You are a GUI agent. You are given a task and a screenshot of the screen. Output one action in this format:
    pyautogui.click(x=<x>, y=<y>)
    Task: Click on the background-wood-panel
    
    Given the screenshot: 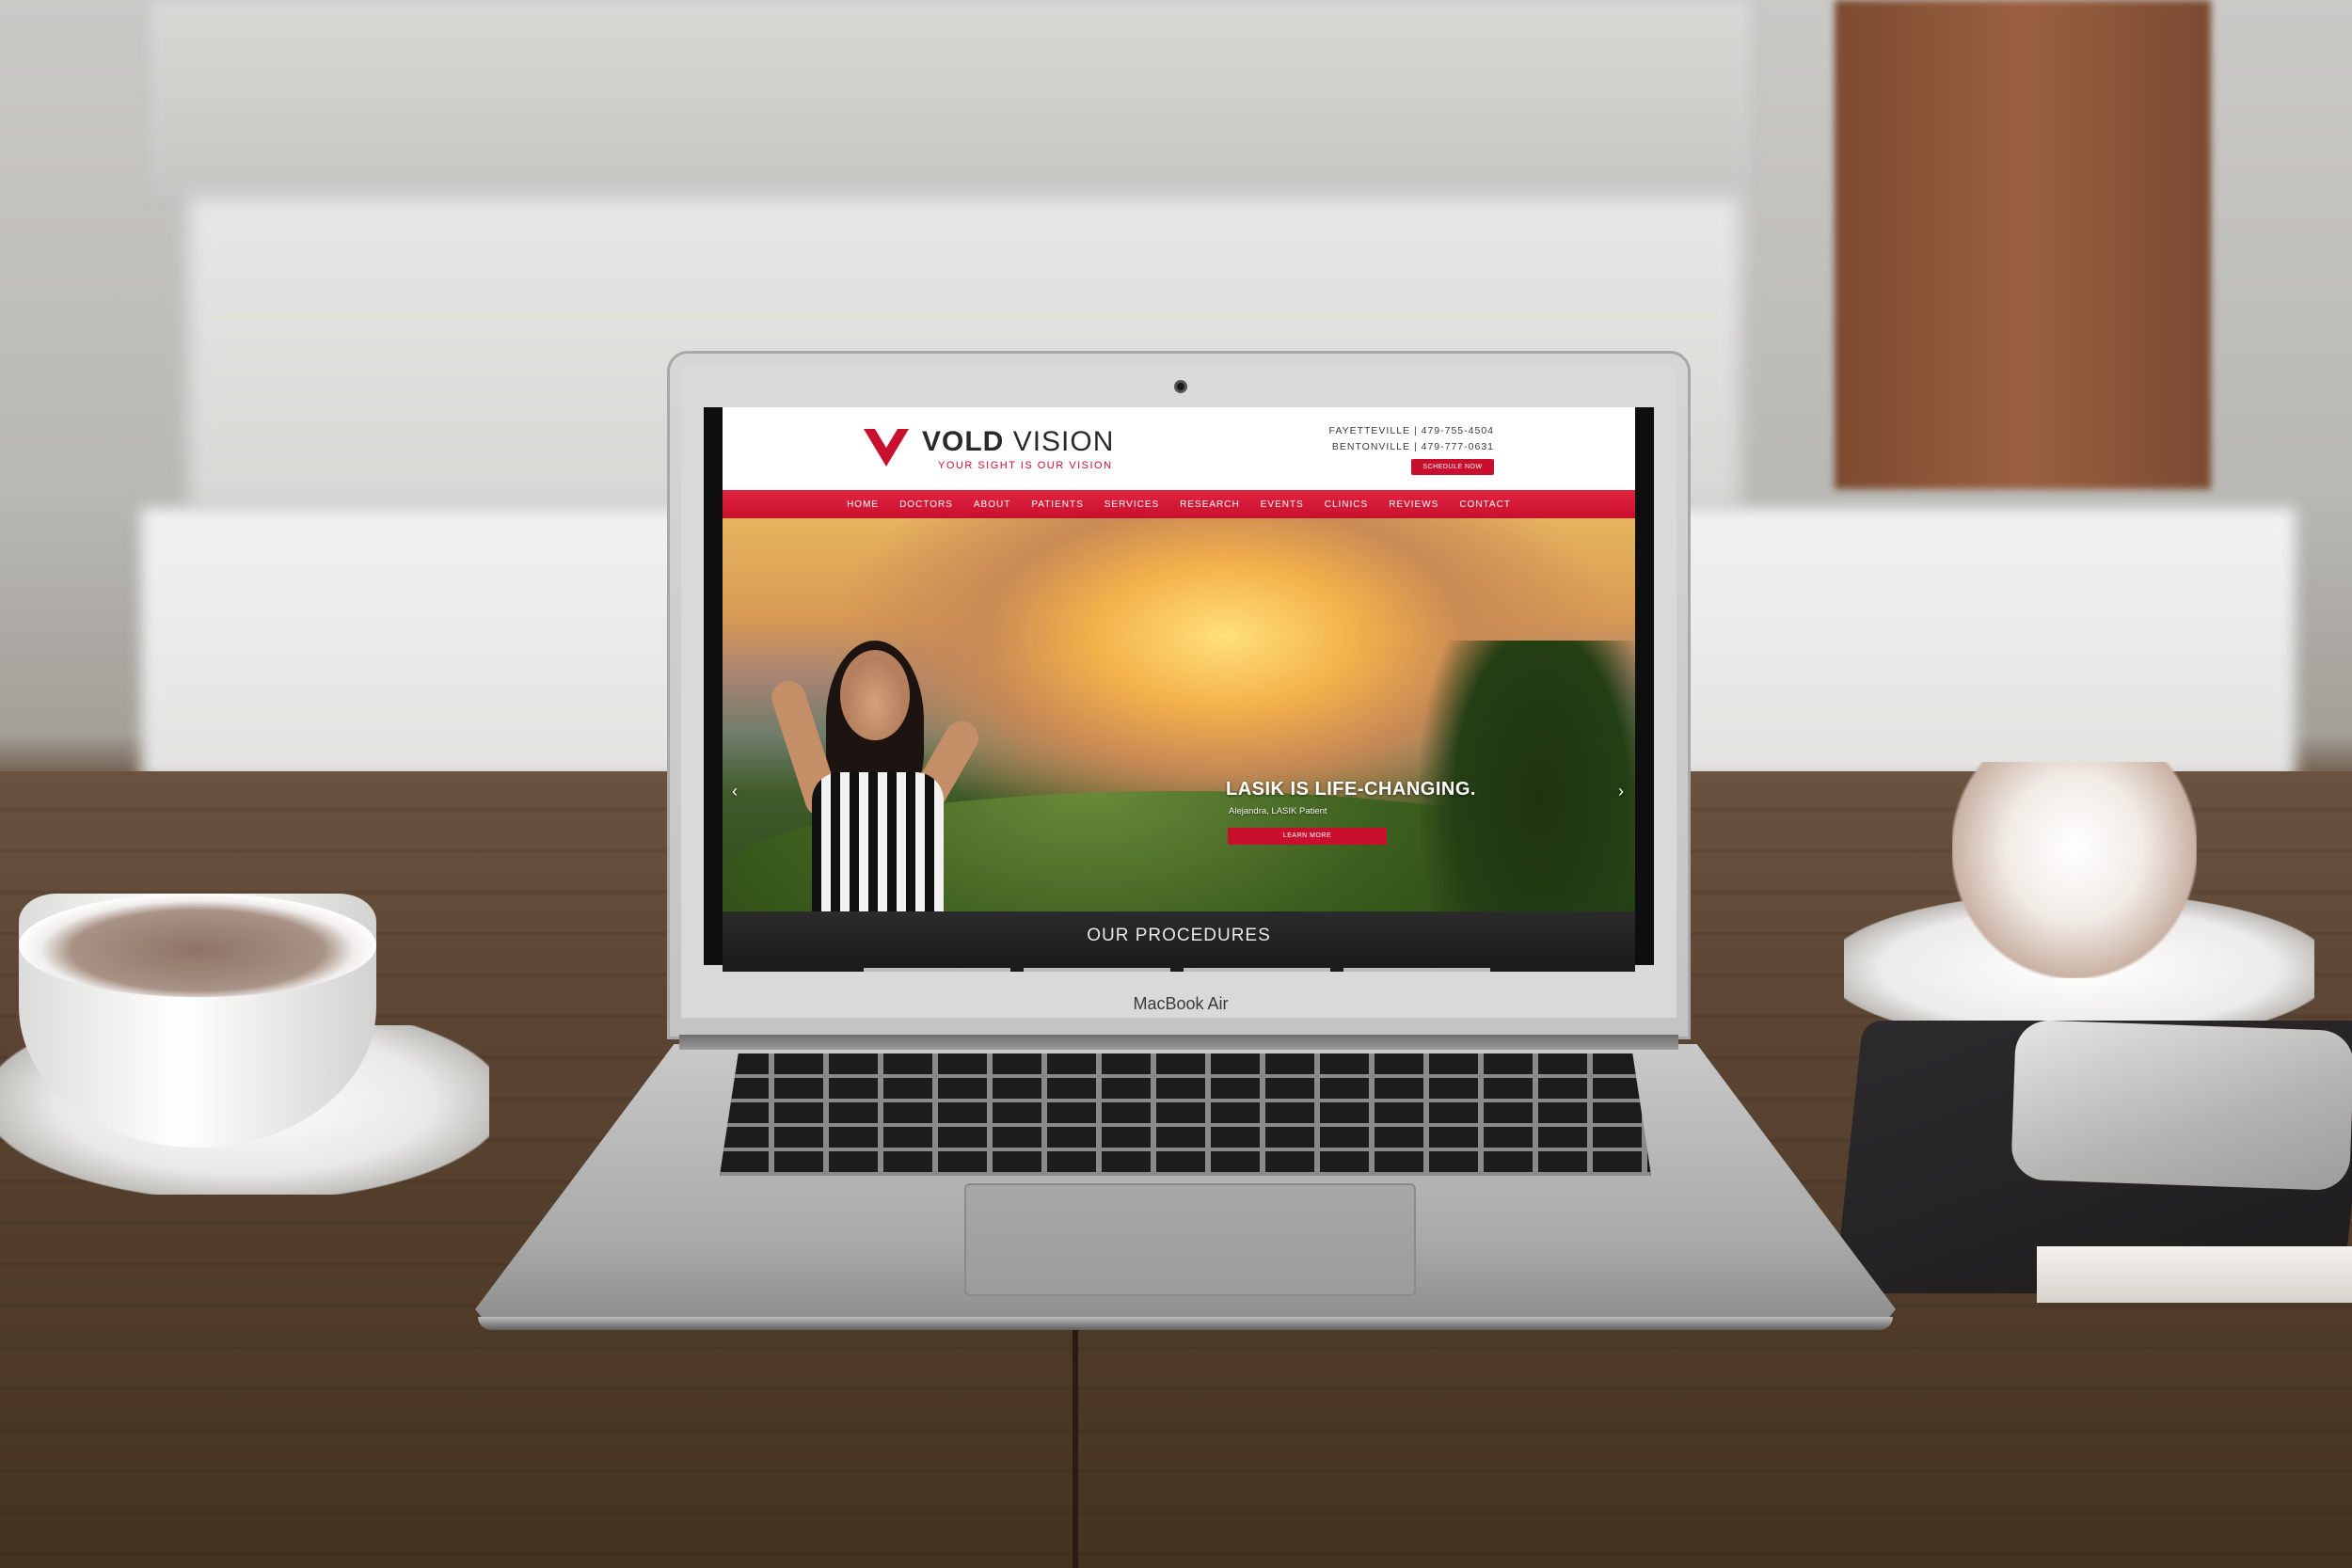 What is the action you would take?
    pyautogui.click(x=2023, y=244)
    